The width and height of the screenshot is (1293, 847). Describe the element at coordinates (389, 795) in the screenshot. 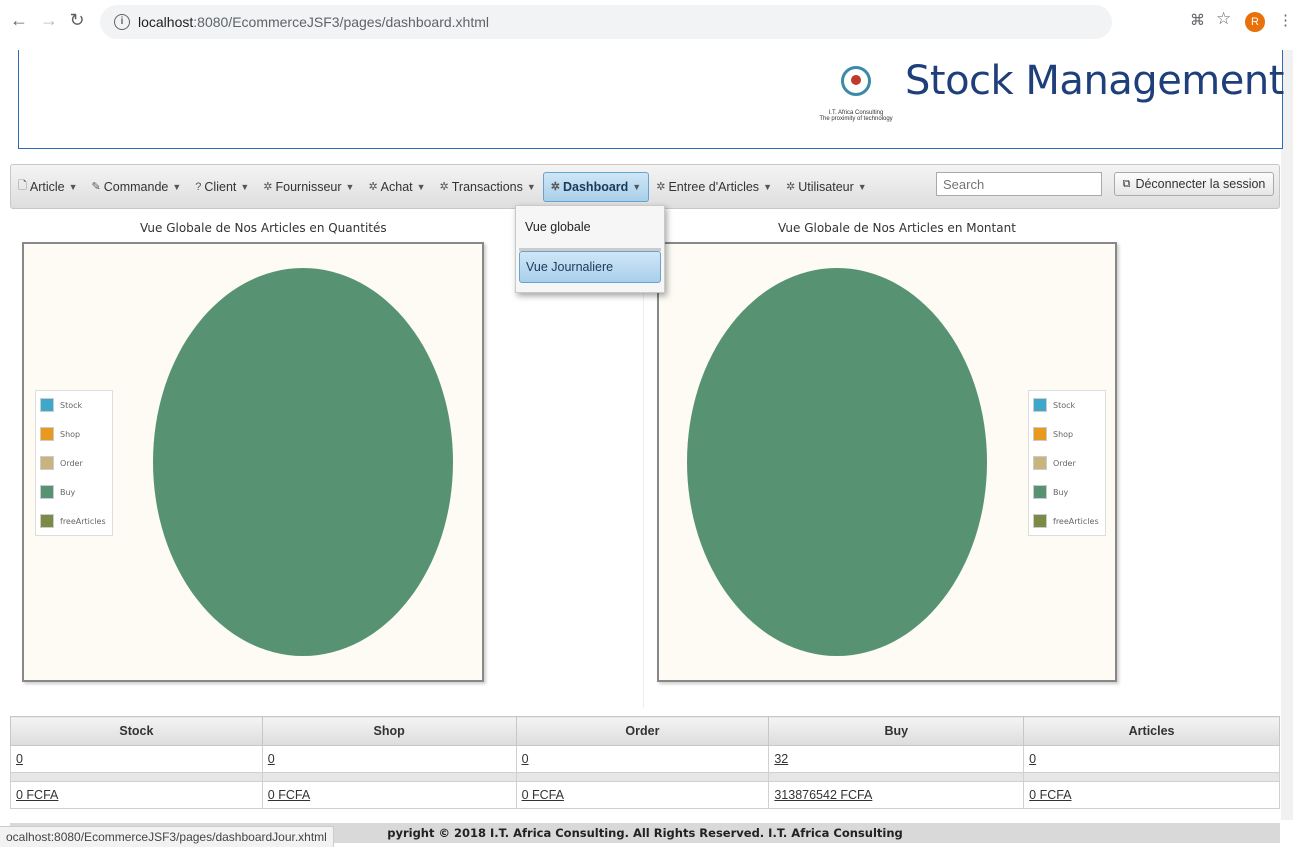

I see `cell-shop-amount: 0 FCFA` at that location.